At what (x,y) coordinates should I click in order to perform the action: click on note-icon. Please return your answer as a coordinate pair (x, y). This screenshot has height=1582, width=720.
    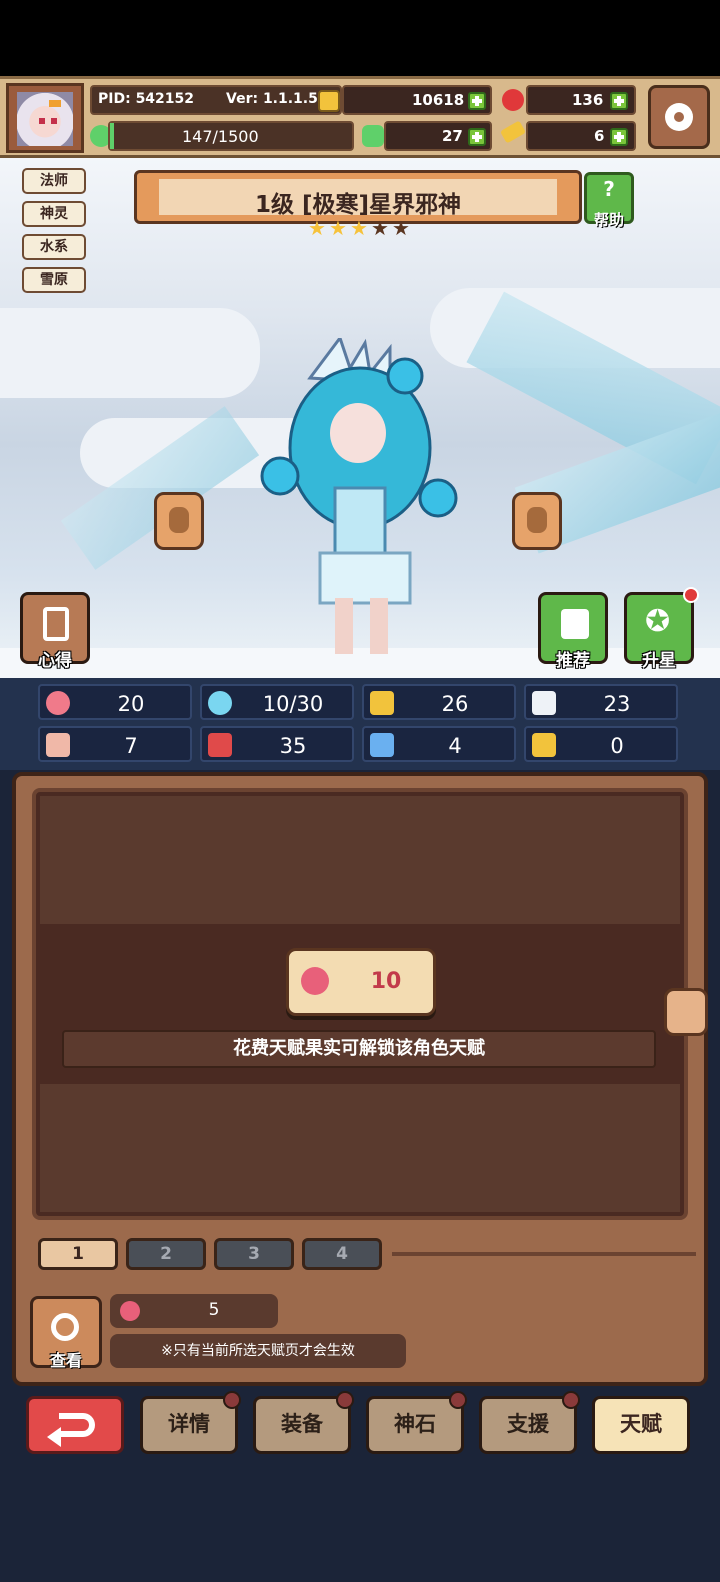
    Looking at the image, I should click on (56, 624).